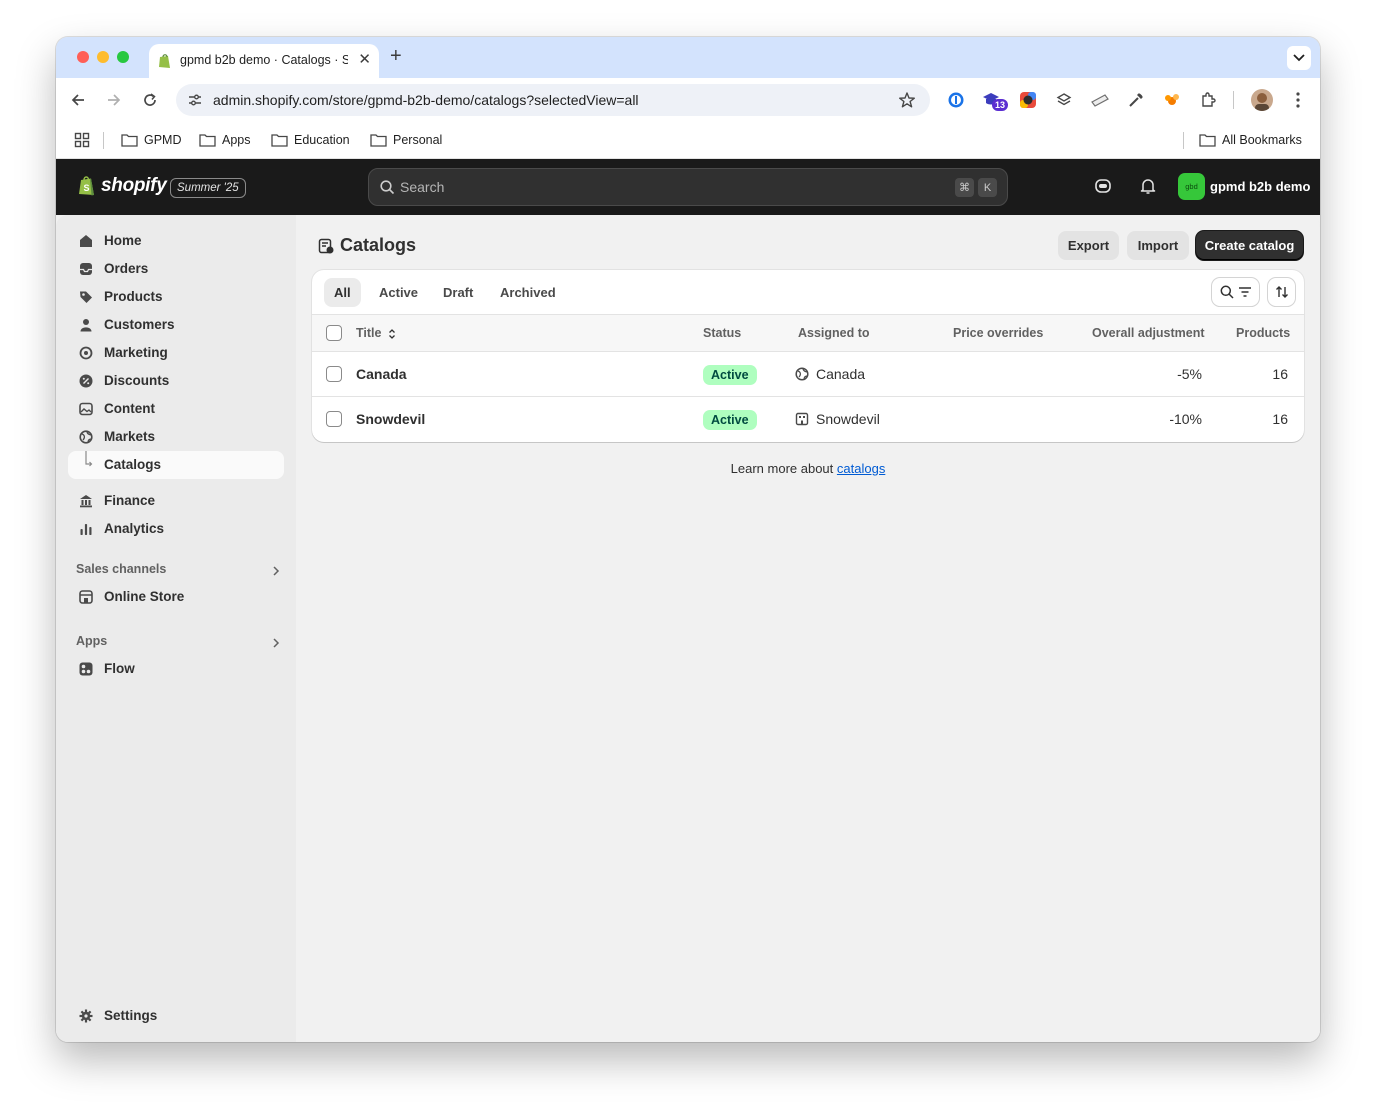 The image size is (1376, 1116). I want to click on bookmark-folder-gpmd: GPMD, so click(151, 140).